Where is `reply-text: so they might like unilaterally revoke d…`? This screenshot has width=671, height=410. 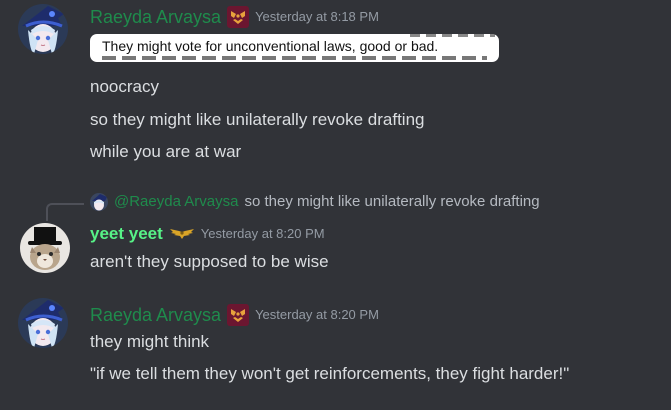 reply-text: so they might like unilaterally revoke d… is located at coordinates (391, 202).